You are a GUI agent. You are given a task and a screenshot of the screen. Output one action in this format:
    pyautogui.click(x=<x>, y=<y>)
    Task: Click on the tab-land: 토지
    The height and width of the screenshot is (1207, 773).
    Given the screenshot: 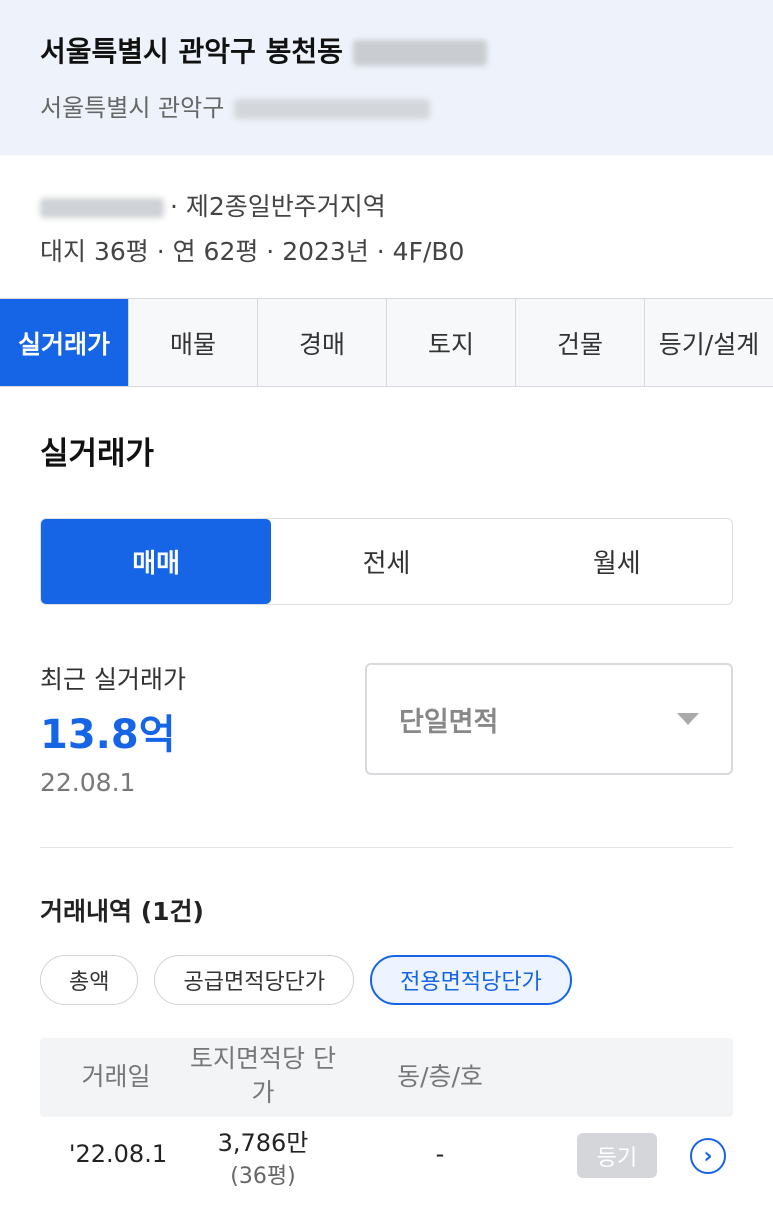 What is the action you would take?
    pyautogui.click(x=451, y=342)
    